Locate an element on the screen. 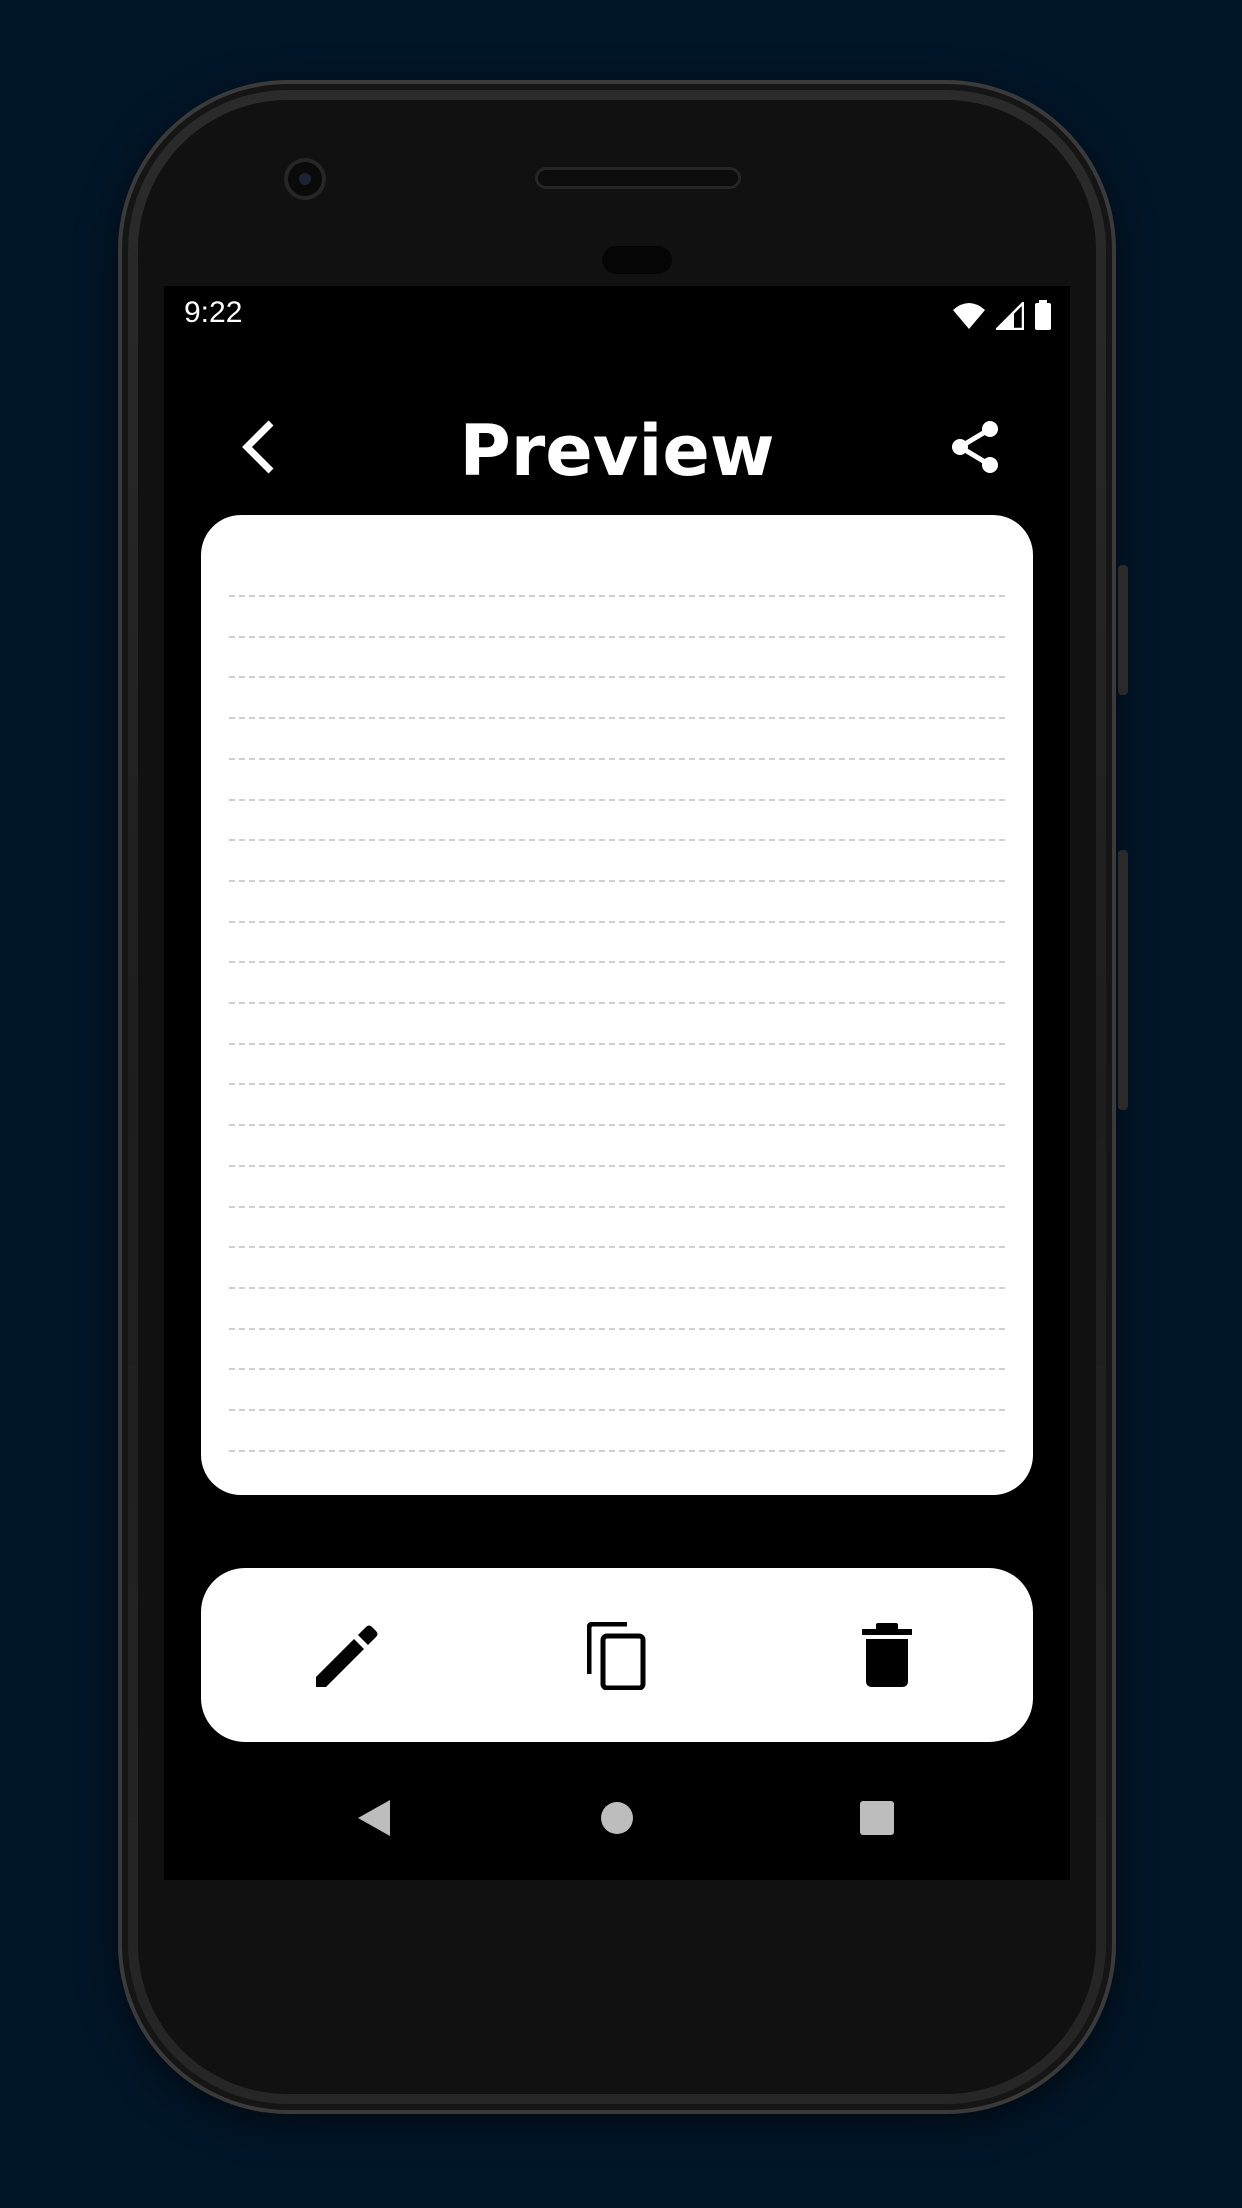 This screenshot has width=1242, height=2208. nav-home-button is located at coordinates (617, 1818).